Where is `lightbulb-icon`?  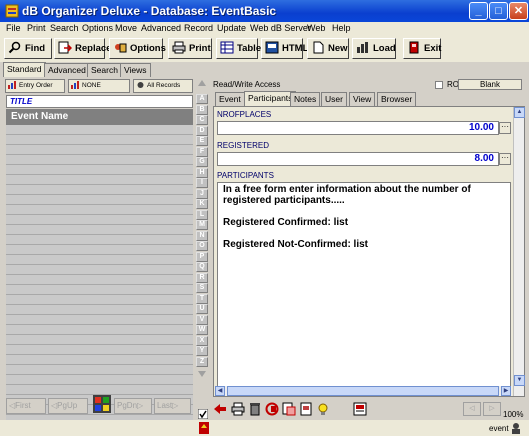 lightbulb-icon is located at coordinates (323, 409).